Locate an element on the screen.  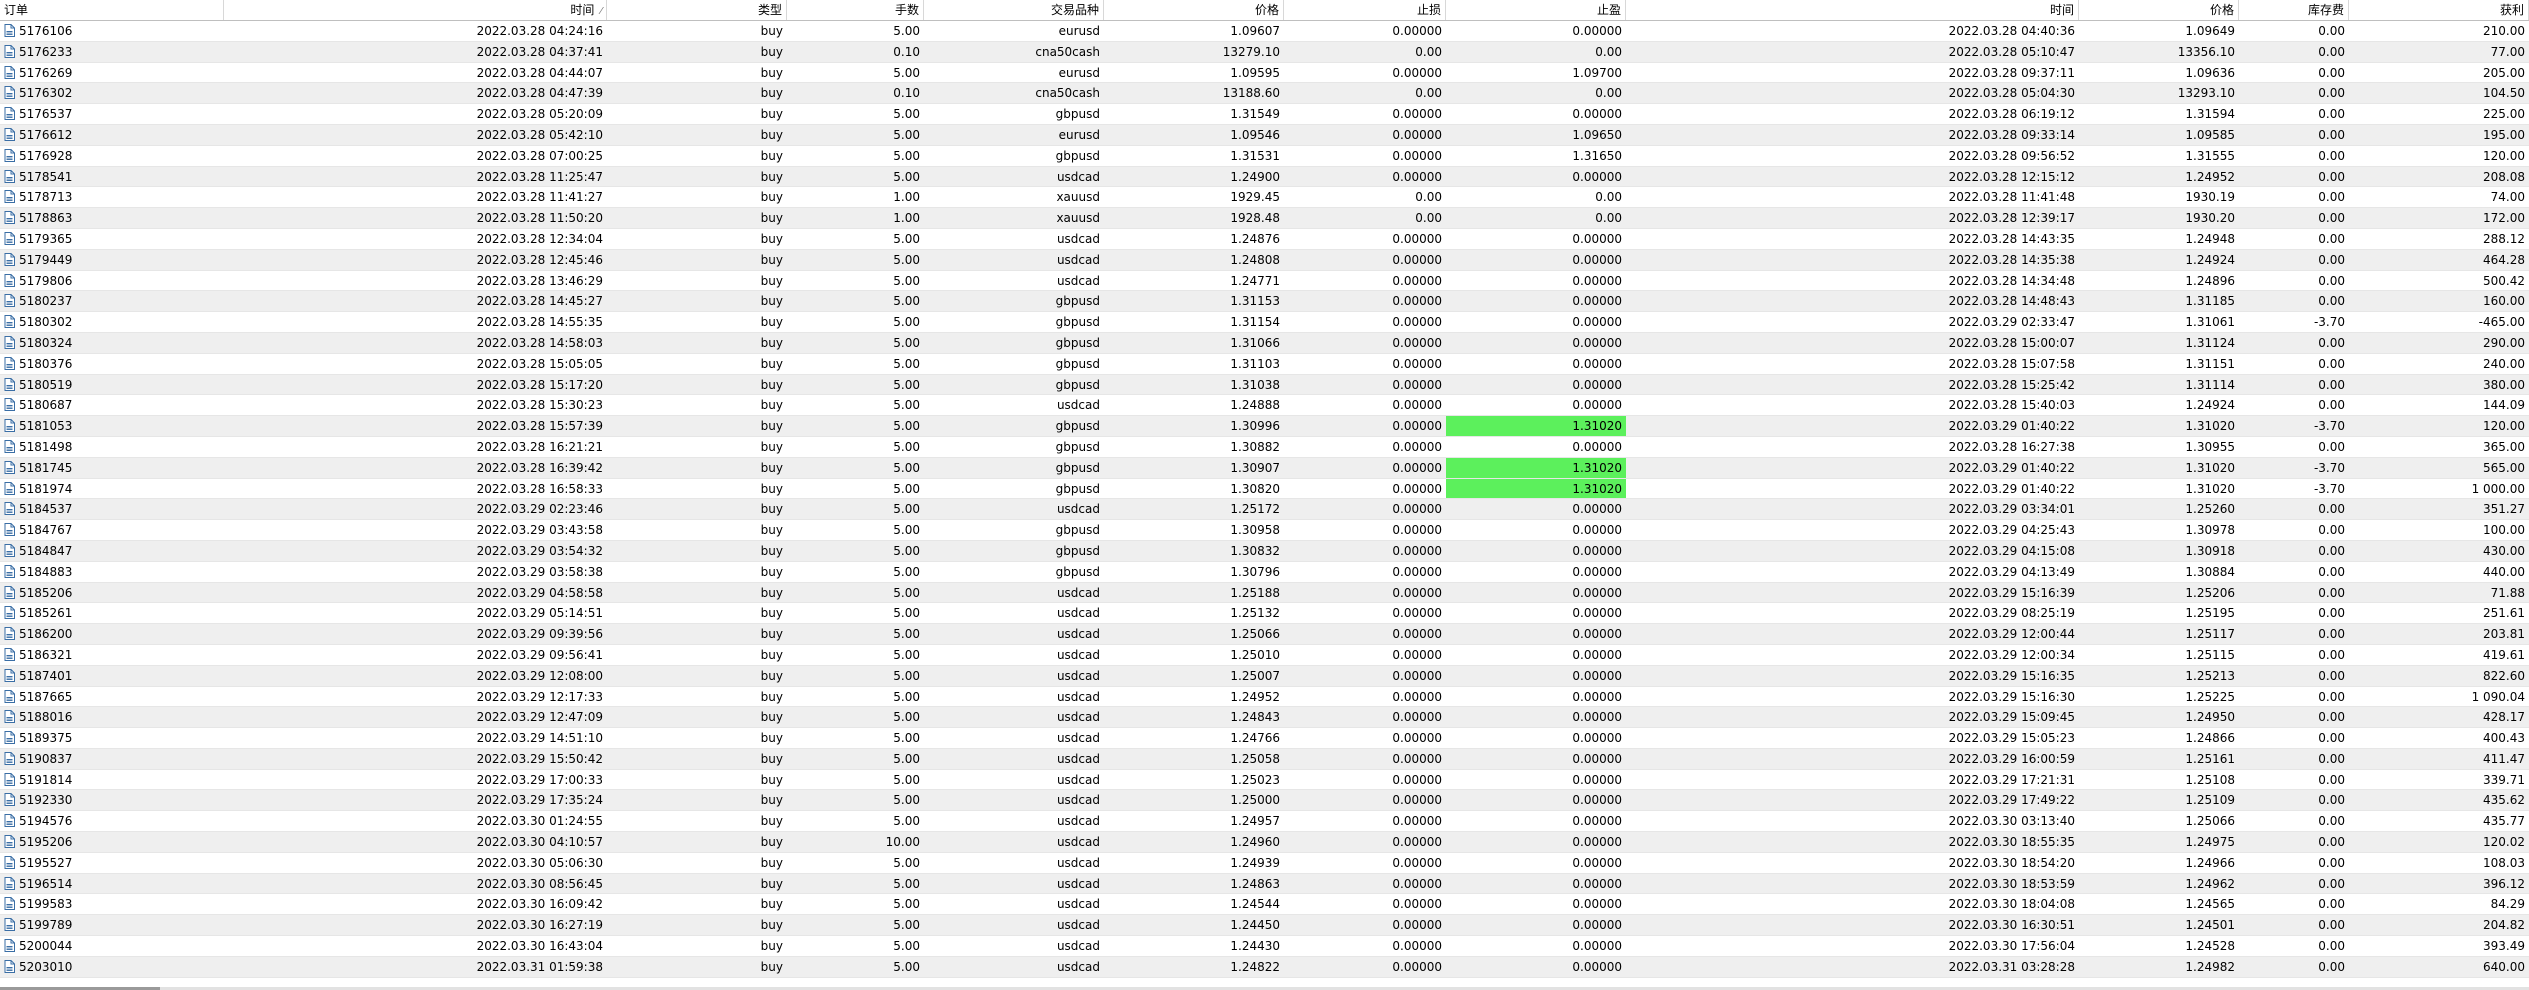
open-time-cell: 2022.03.29 09:39:56 is located at coordinates (539, 634).